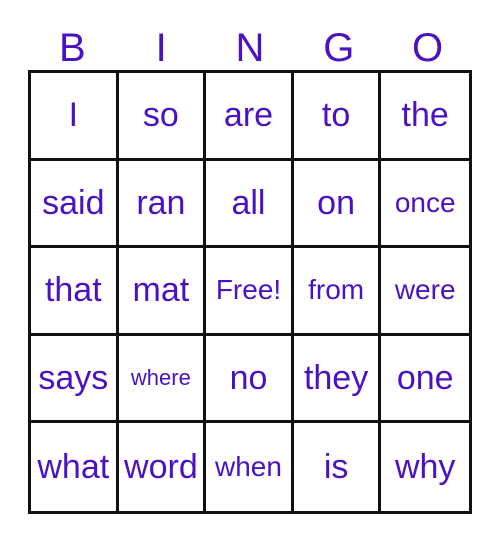 This screenshot has height=544, width=501. I want to click on bingo-cell-free-space: Free!, so click(250, 292).